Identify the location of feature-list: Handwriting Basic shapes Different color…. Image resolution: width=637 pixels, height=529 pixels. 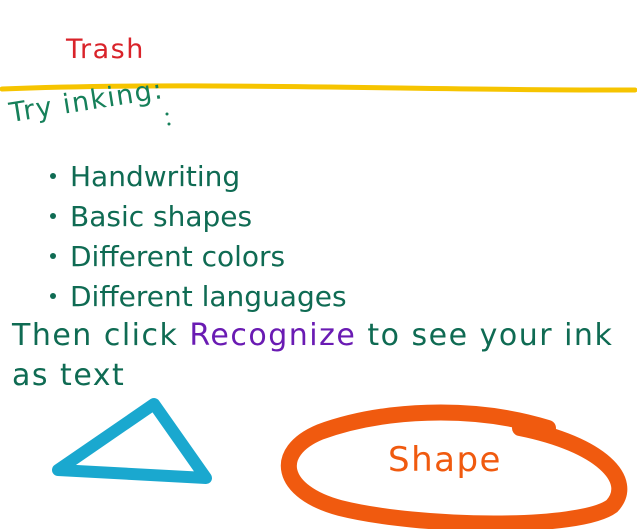
(198, 236).